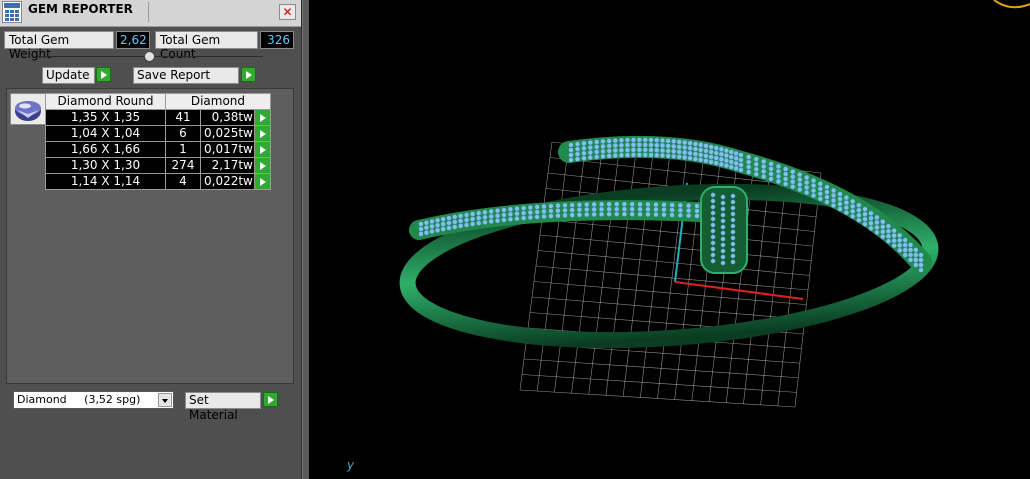  What do you see at coordinates (186, 75) in the screenshot?
I see `save-report-button: Save Report` at bounding box center [186, 75].